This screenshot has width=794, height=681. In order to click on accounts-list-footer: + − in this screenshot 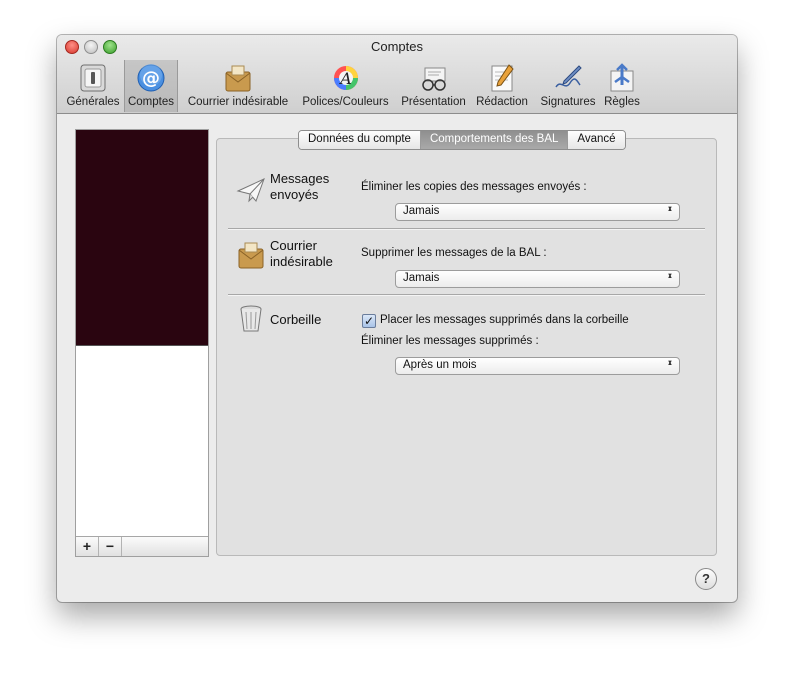, I will do `click(142, 546)`.